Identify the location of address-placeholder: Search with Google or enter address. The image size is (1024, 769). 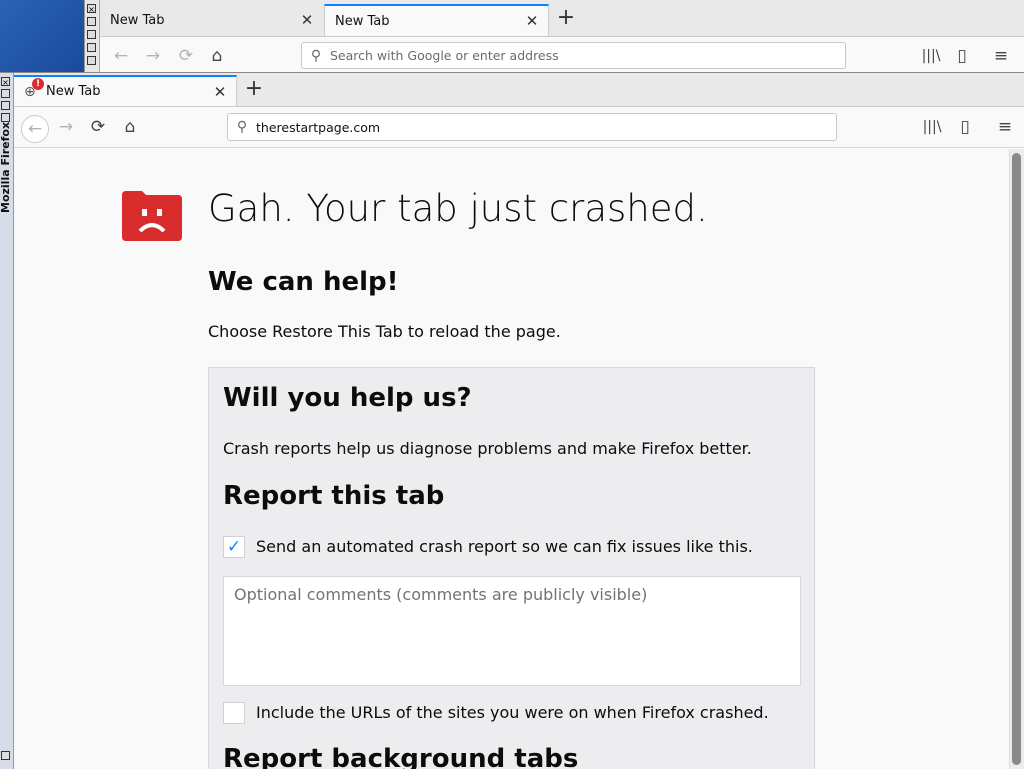
(444, 55).